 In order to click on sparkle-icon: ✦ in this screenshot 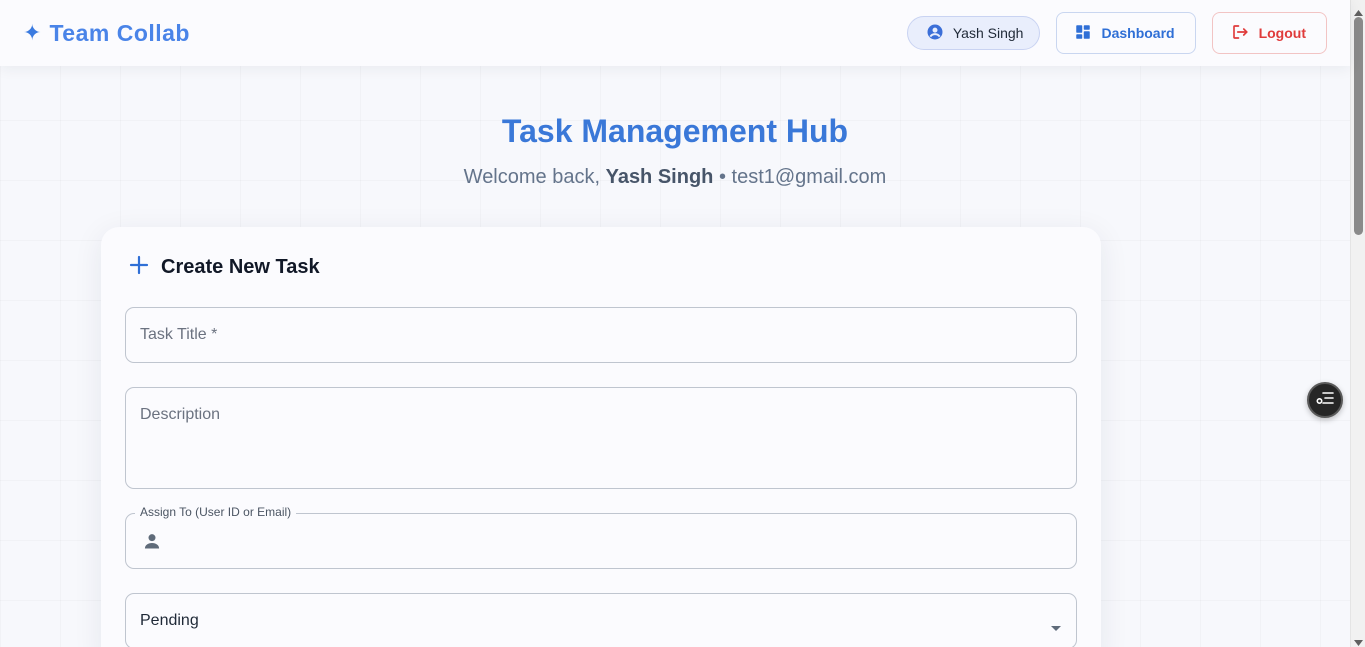, I will do `click(32, 32)`.